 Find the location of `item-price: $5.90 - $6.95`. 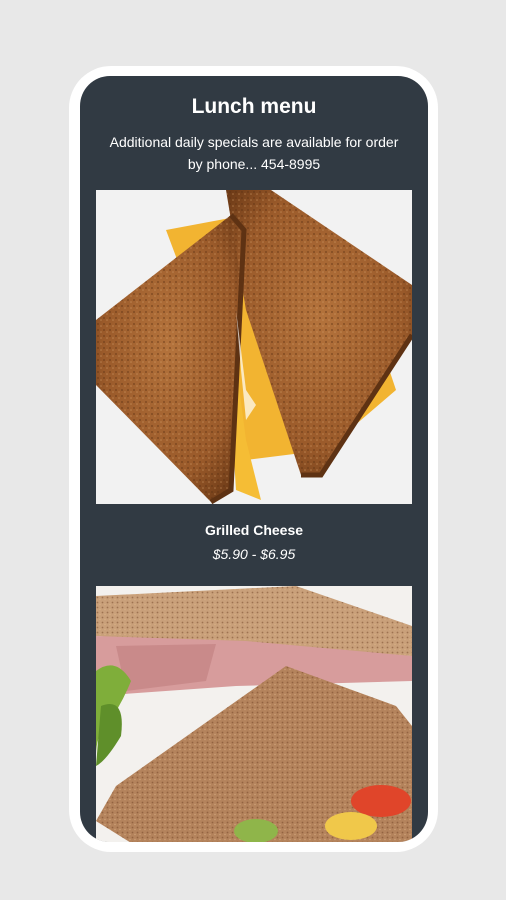

item-price: $5.90 - $6.95 is located at coordinates (254, 554).